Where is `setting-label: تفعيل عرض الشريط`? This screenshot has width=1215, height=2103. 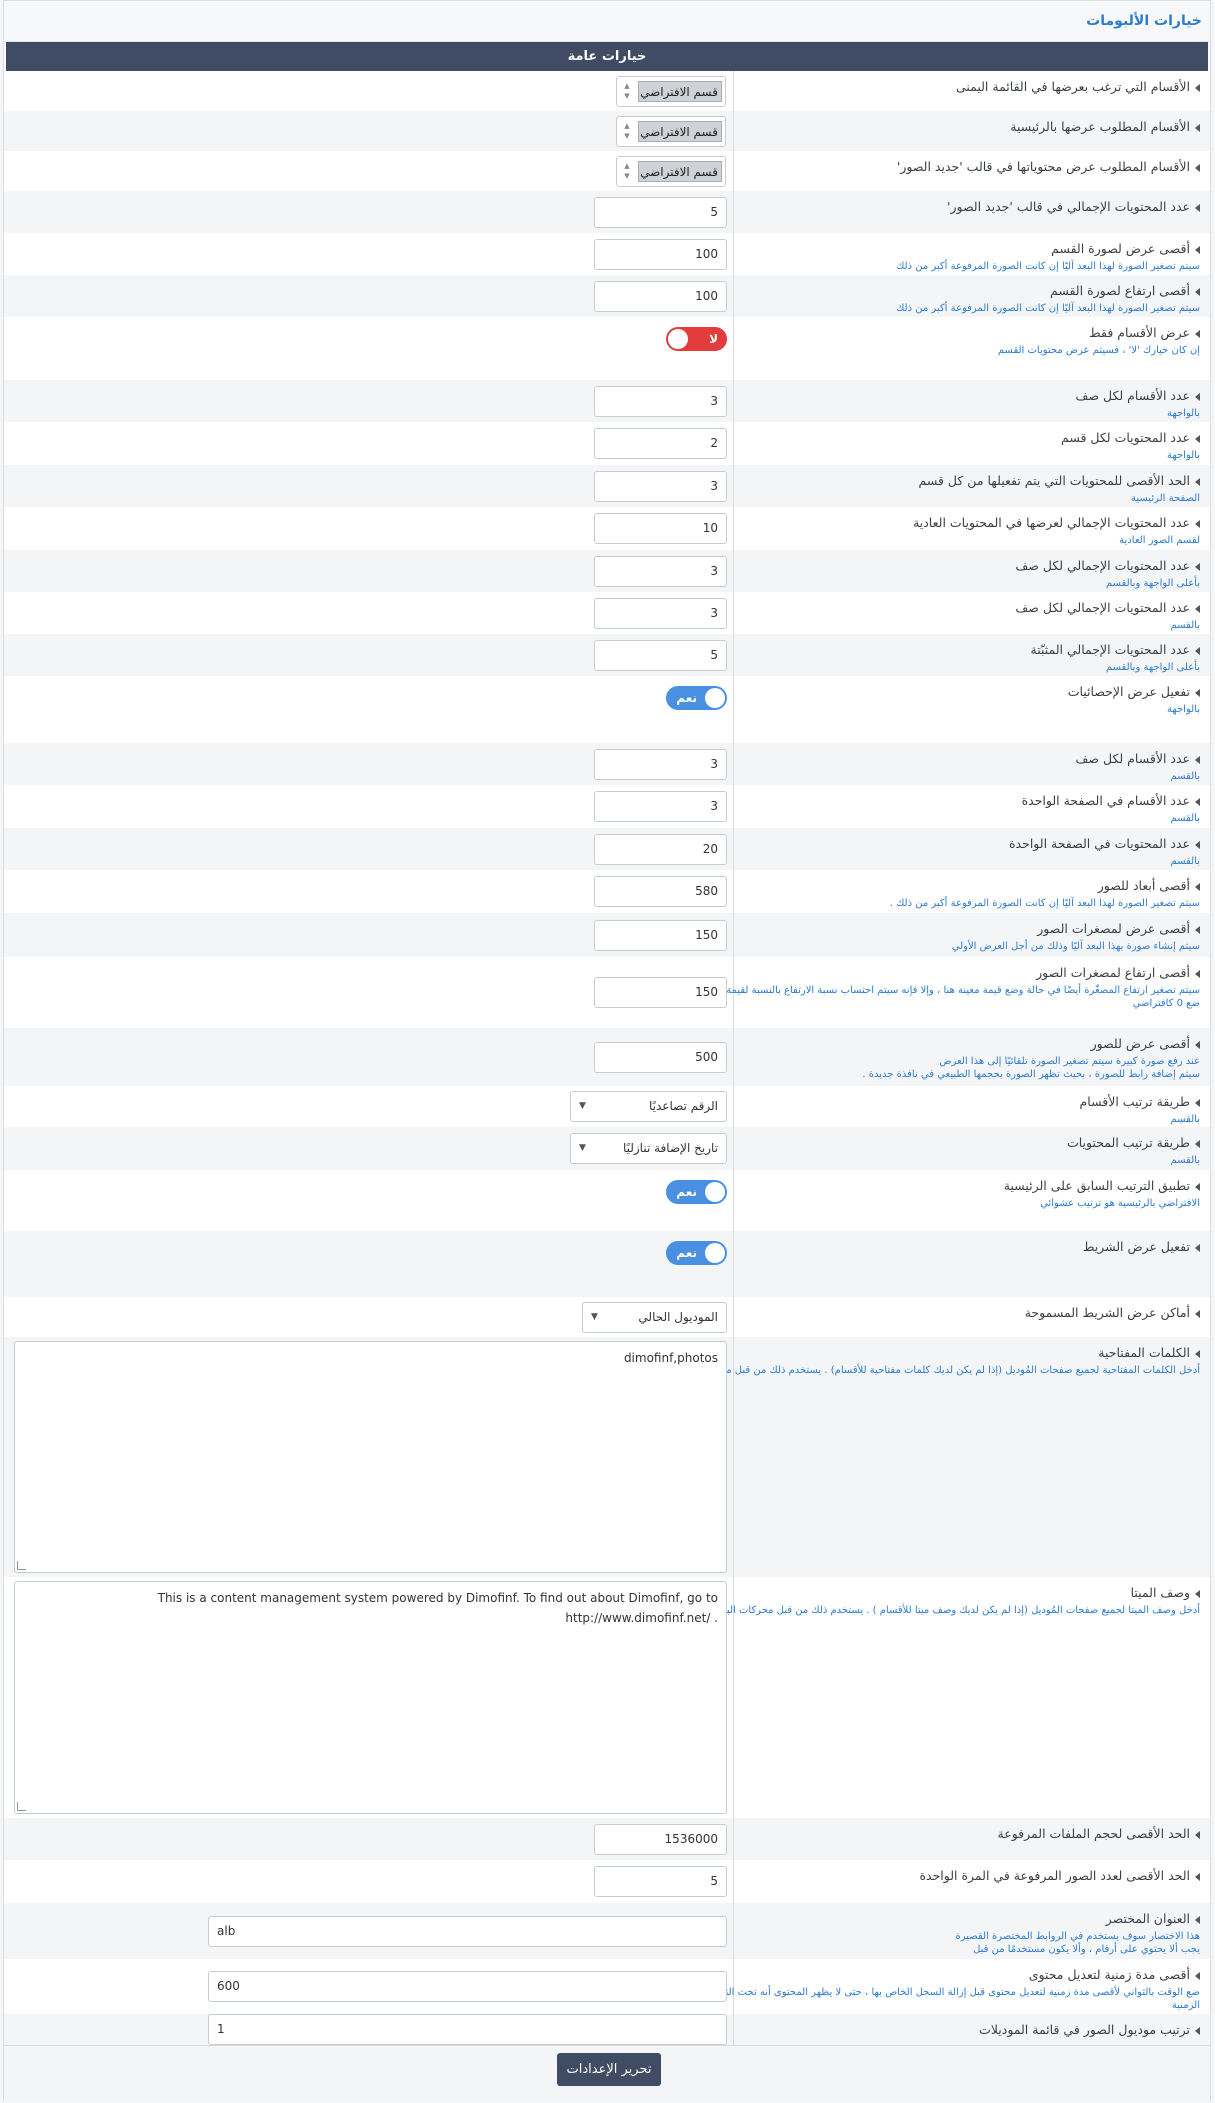 setting-label: تفعيل عرض الشريط is located at coordinates (1136, 1246).